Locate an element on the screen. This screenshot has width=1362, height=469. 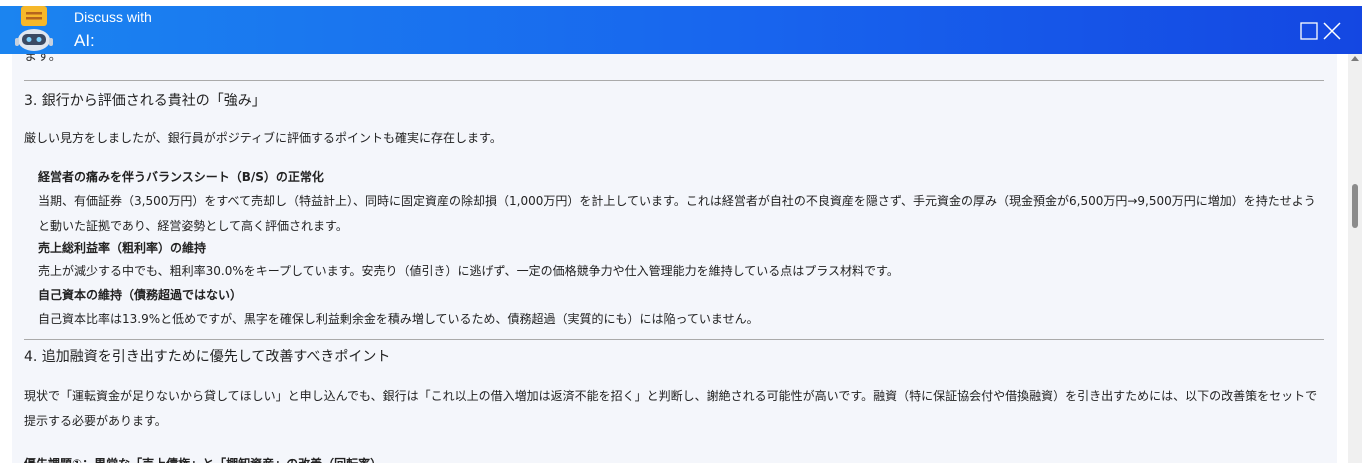
section-heading-strengths: 3. 銀行から評価される貴社の「強み」 is located at coordinates (145, 101).